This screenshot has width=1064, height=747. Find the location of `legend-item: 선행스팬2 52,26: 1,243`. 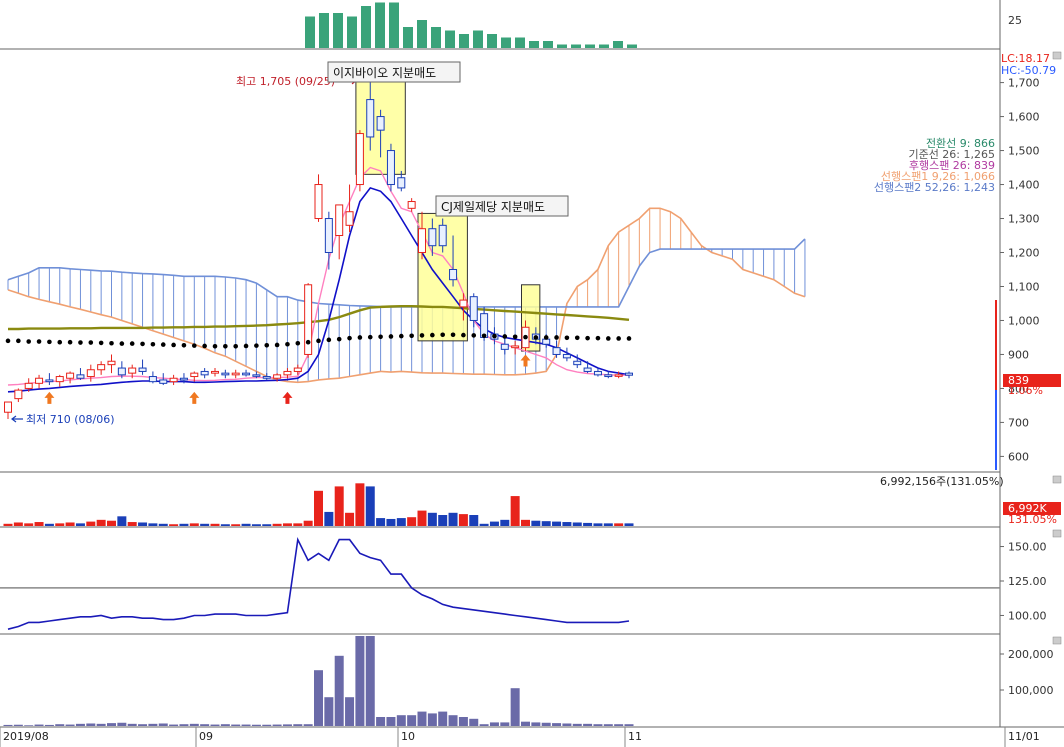

legend-item: 선행스팬2 52,26: 1,243 is located at coordinates (934, 187).